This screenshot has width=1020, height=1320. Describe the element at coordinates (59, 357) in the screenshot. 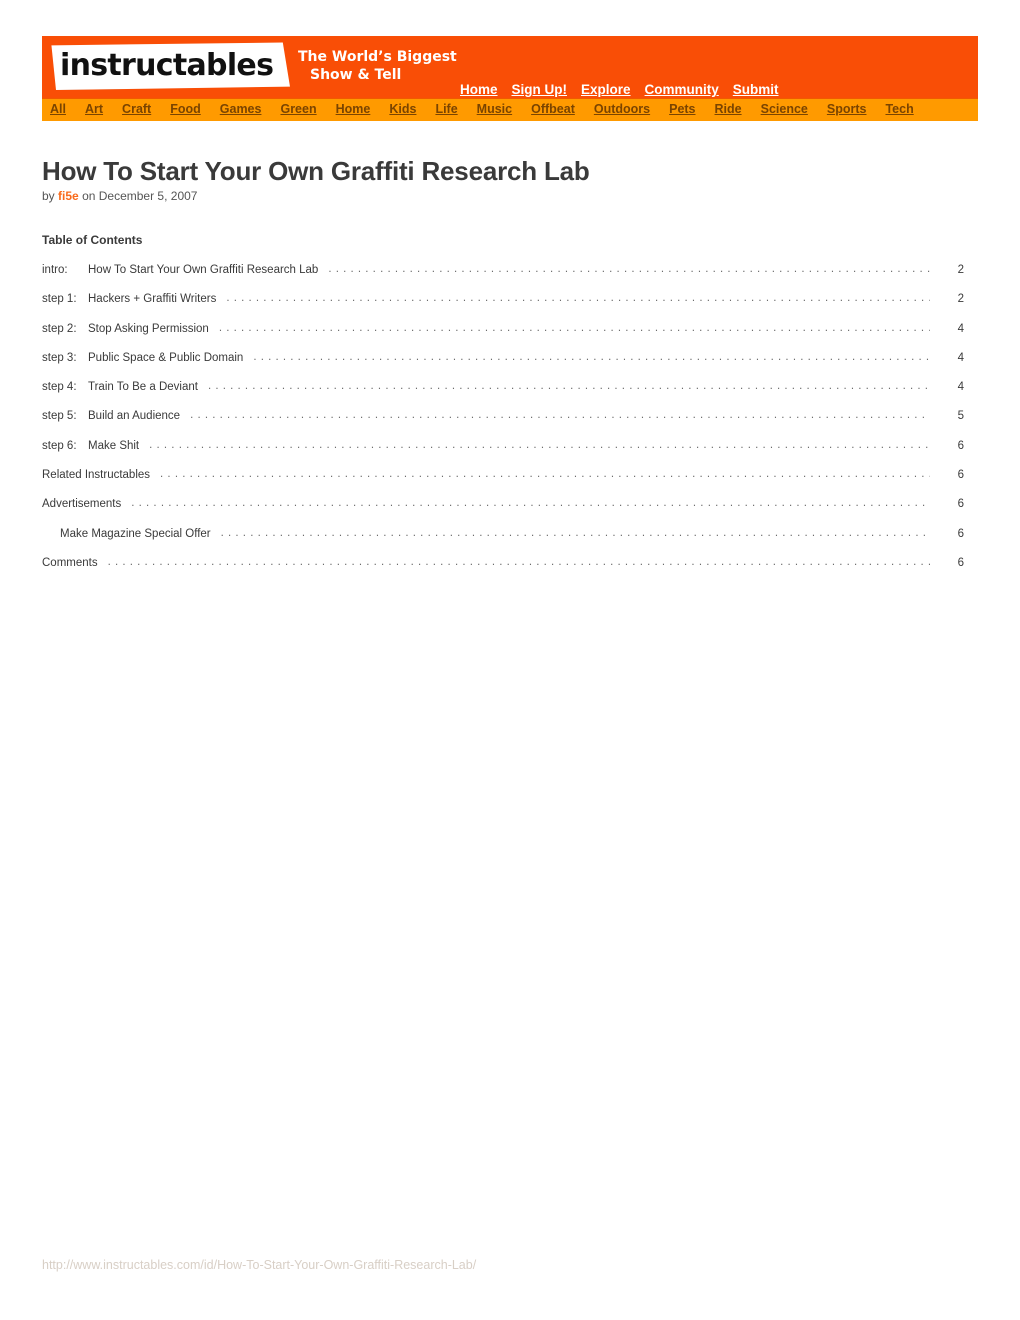

I see `toc-entry-label: step 3:` at that location.